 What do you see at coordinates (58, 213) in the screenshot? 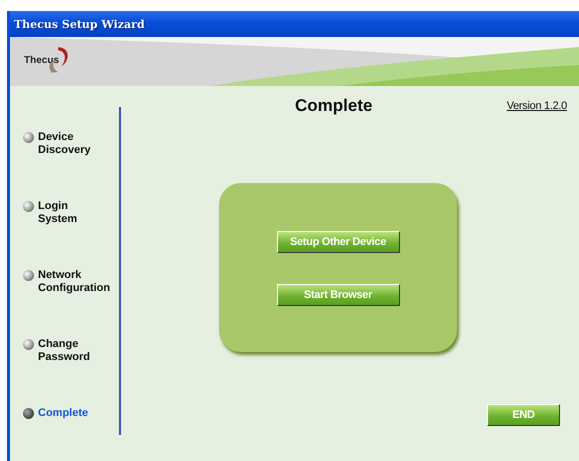
I see `step-label: Login System` at bounding box center [58, 213].